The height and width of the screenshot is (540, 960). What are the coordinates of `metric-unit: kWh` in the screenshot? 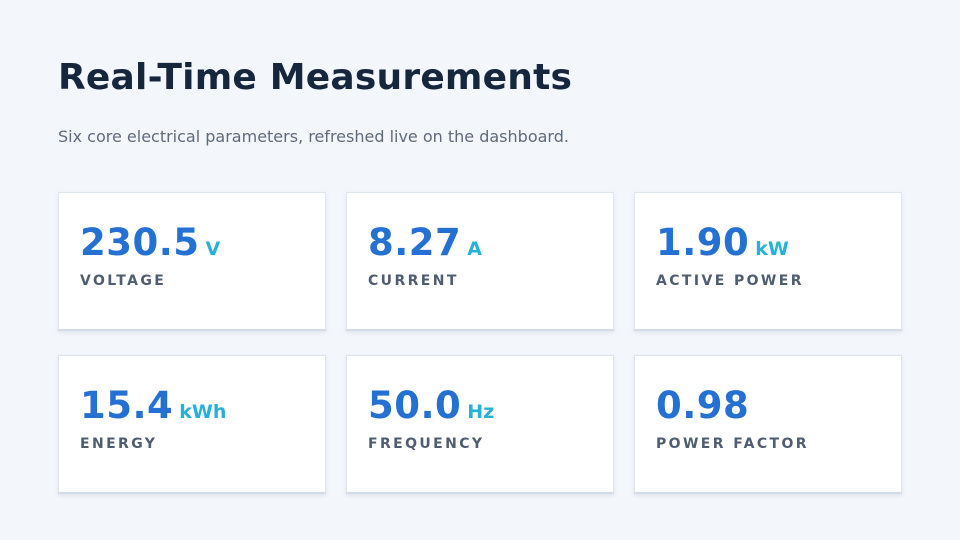 It's located at (203, 412).